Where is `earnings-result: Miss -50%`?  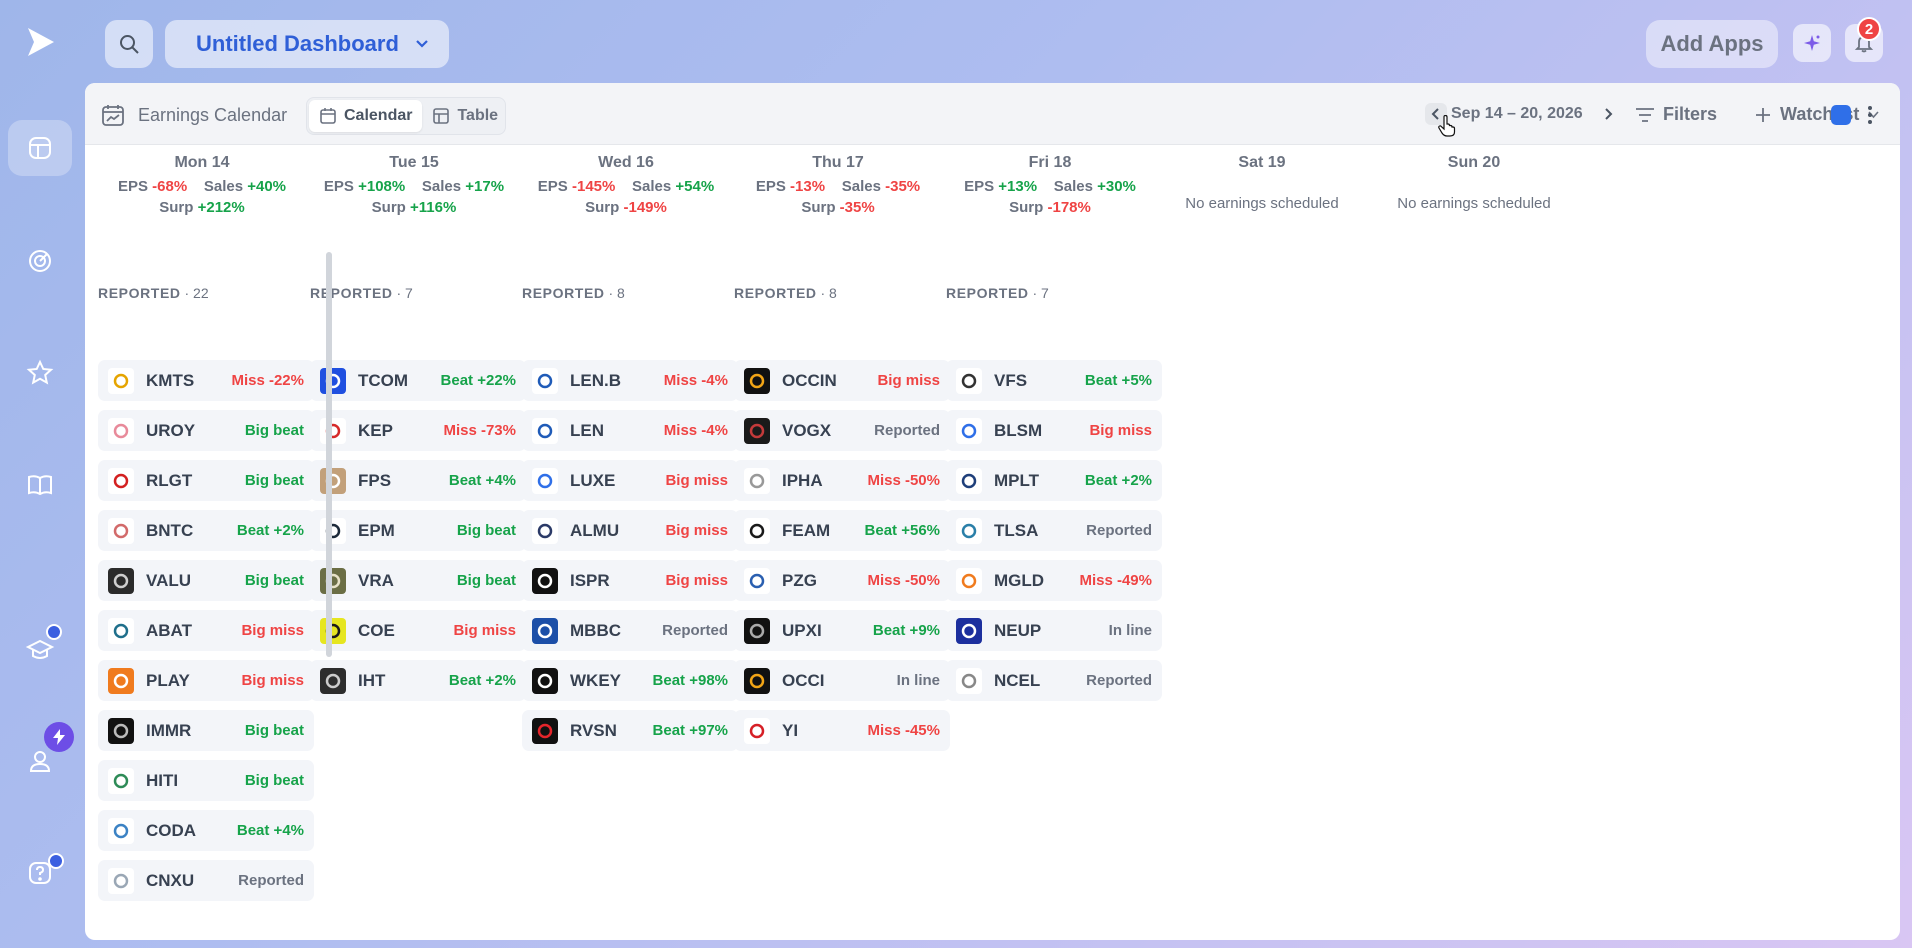 earnings-result: Miss -50% is located at coordinates (903, 580).